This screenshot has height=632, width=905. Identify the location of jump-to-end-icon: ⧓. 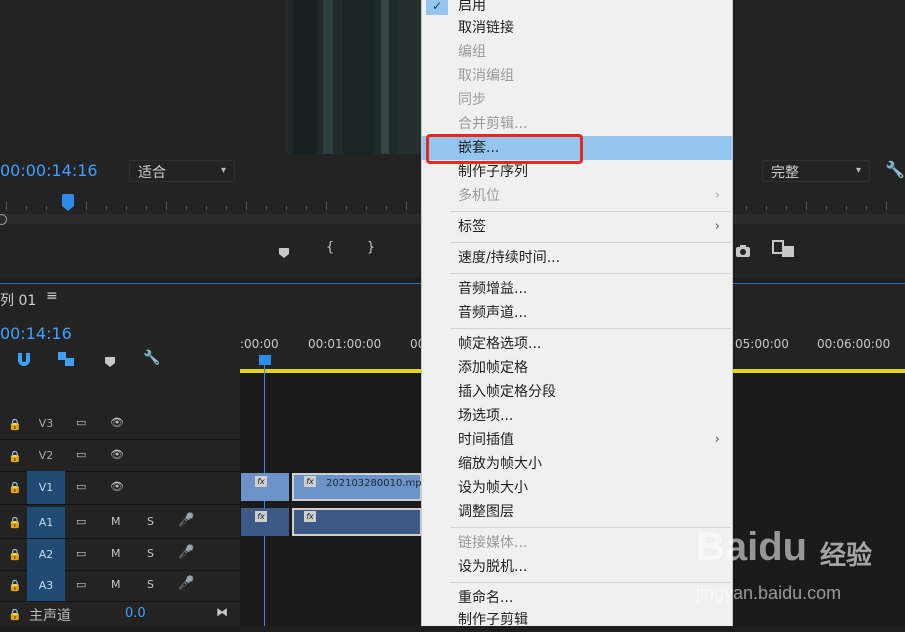
(222, 612).